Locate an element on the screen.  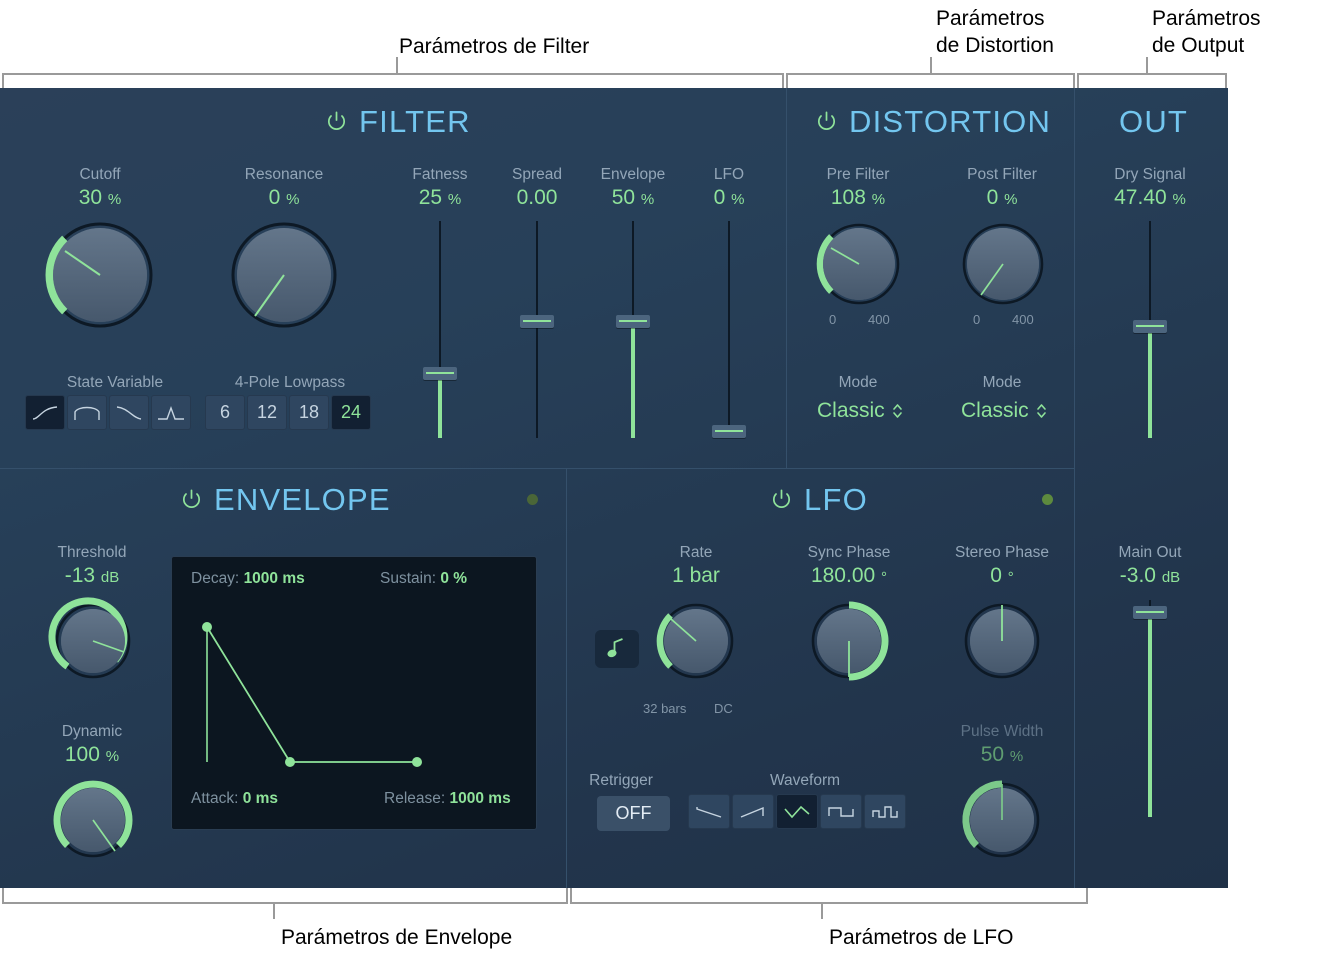
pre-filter-mode-value: Classic is located at coordinates (851, 410).